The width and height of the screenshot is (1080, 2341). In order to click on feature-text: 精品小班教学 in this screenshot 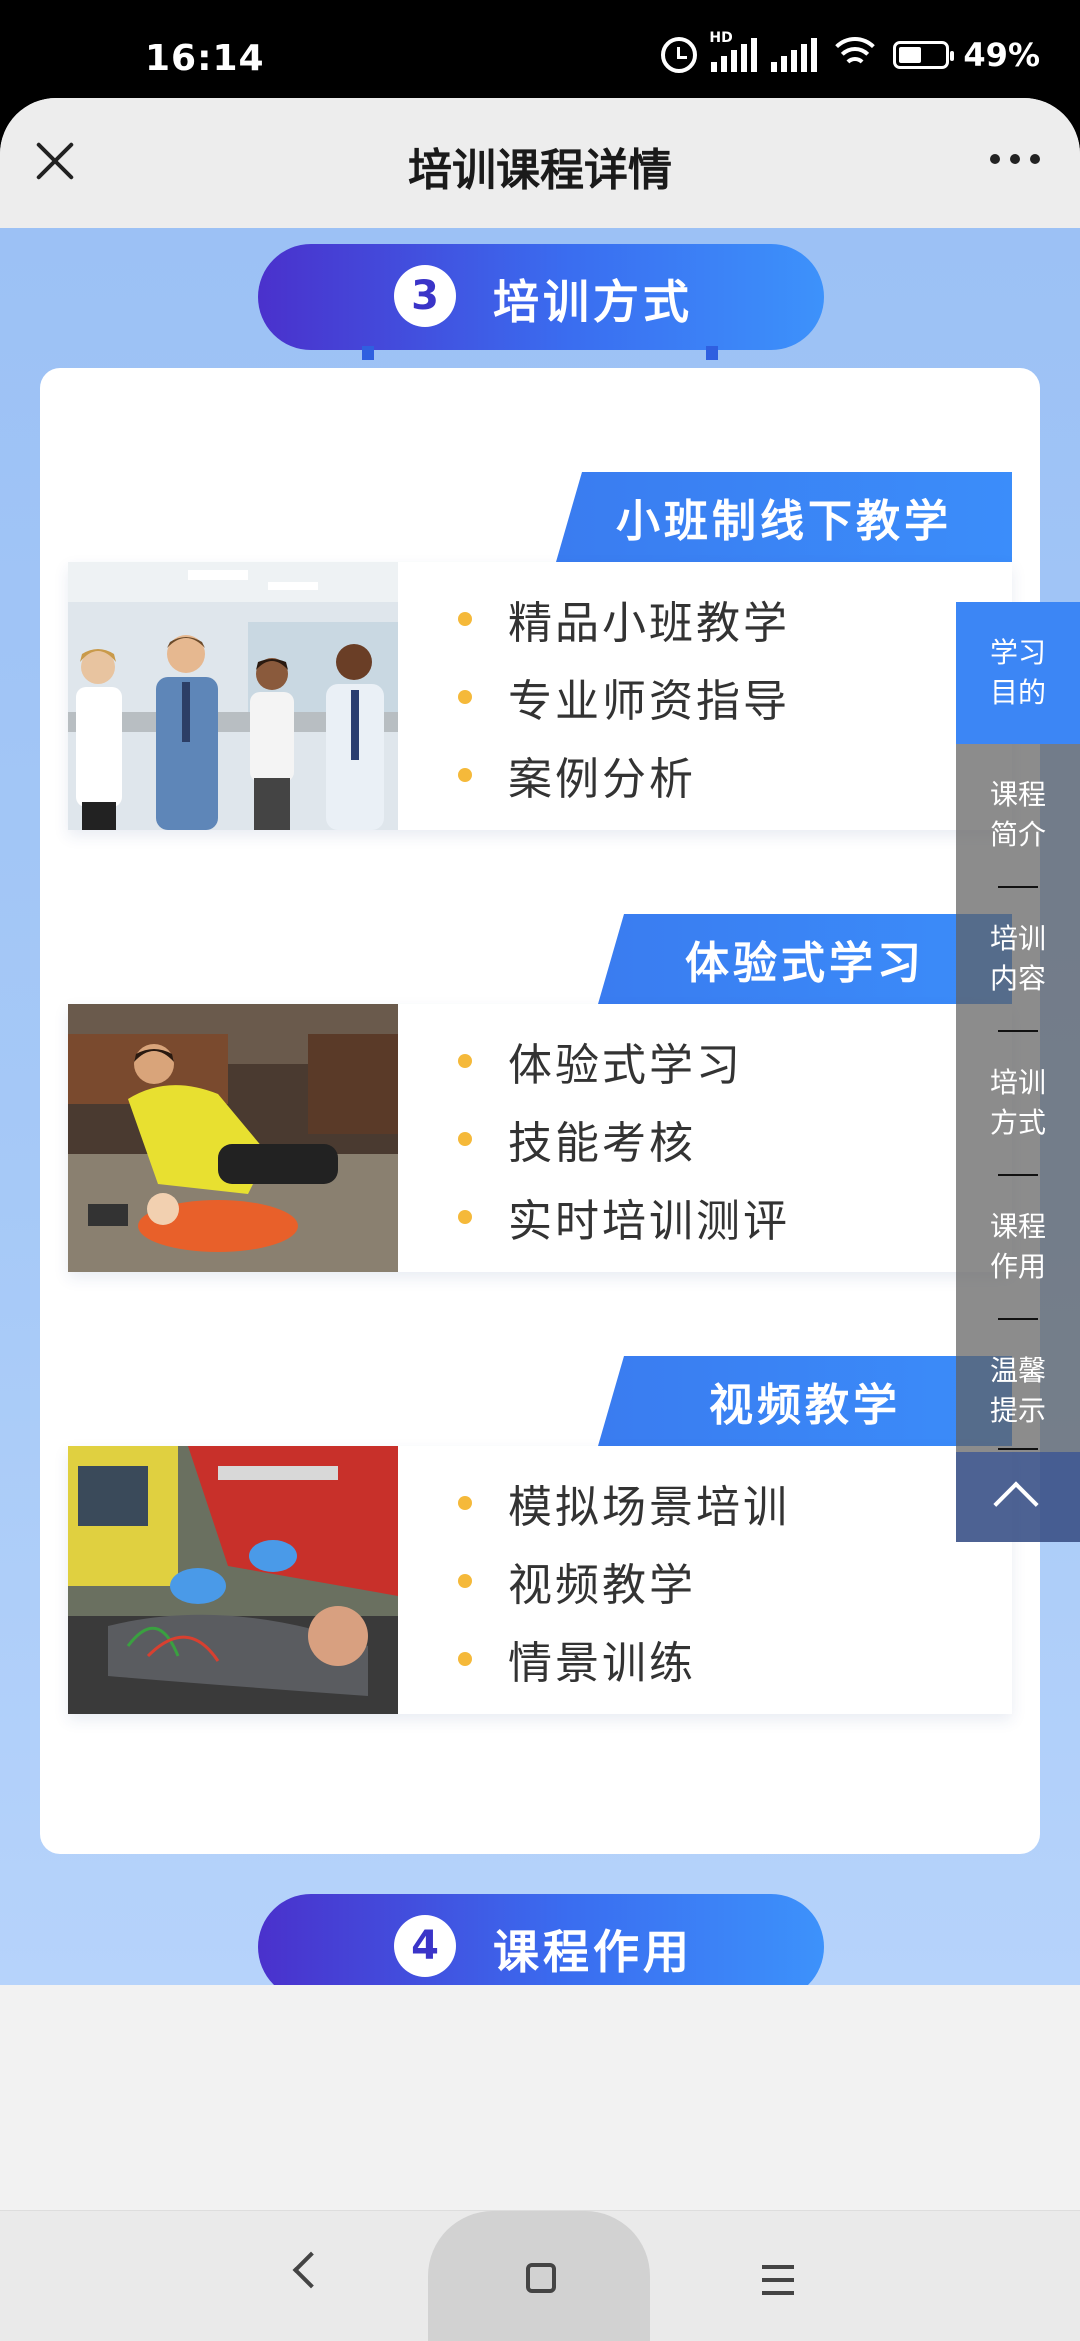, I will do `click(649, 623)`.